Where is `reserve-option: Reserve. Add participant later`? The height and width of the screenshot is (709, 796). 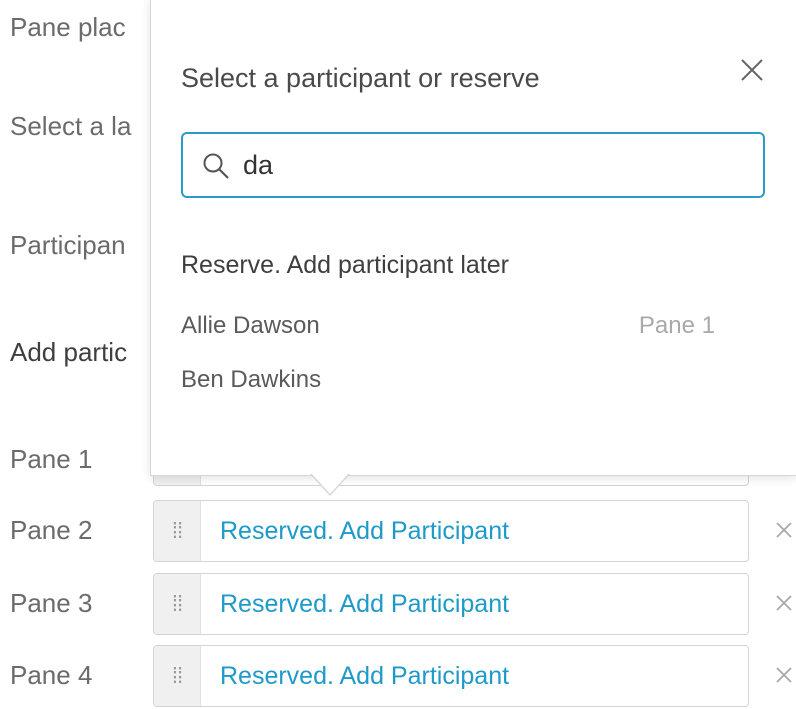 reserve-option: Reserve. Add participant later is located at coordinates (345, 265).